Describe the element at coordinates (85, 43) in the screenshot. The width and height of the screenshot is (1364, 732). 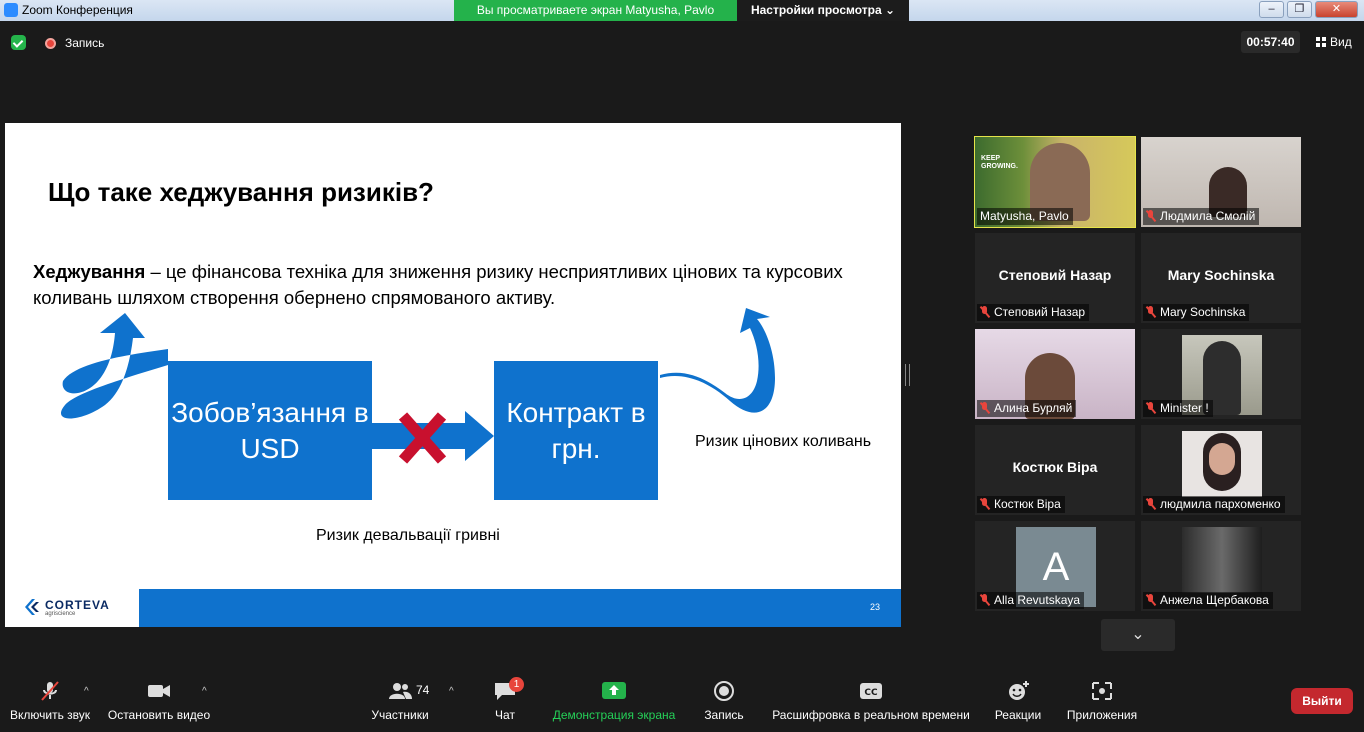
I see `recording-label: Запись` at that location.